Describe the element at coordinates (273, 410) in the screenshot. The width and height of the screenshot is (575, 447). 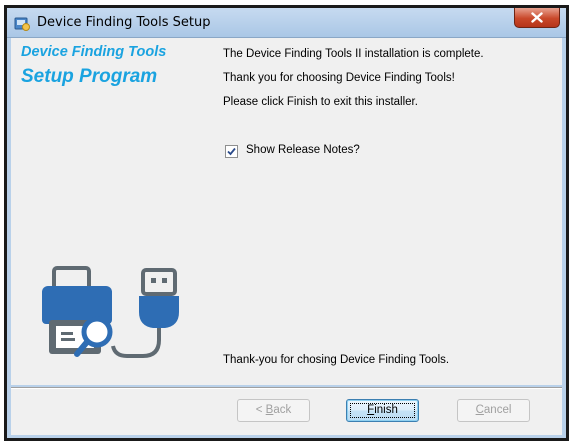
I see `back-button: < Back` at that location.